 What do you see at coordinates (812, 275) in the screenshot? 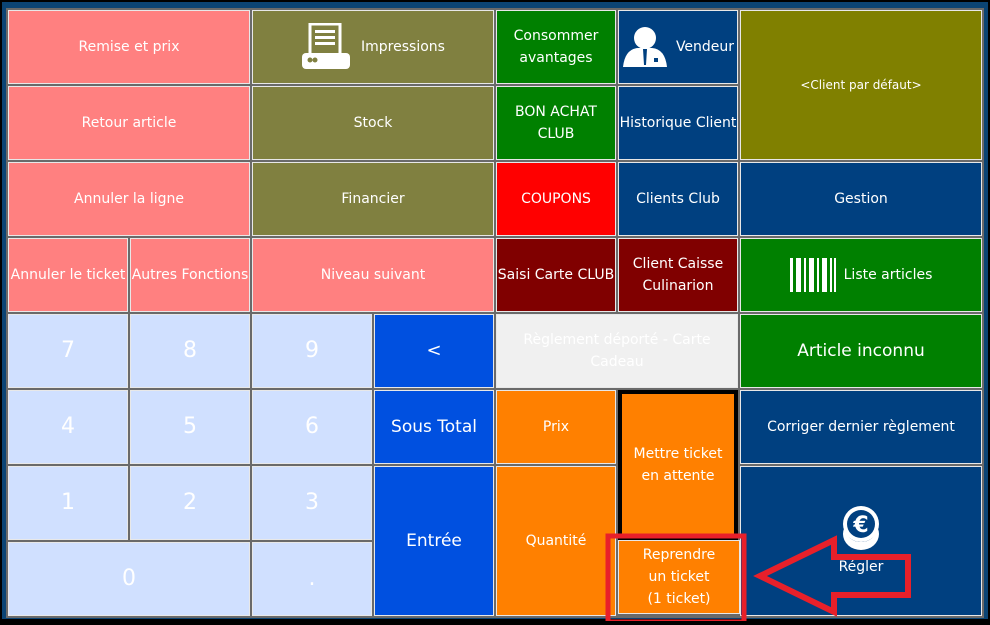
I see `barcode-icon` at bounding box center [812, 275].